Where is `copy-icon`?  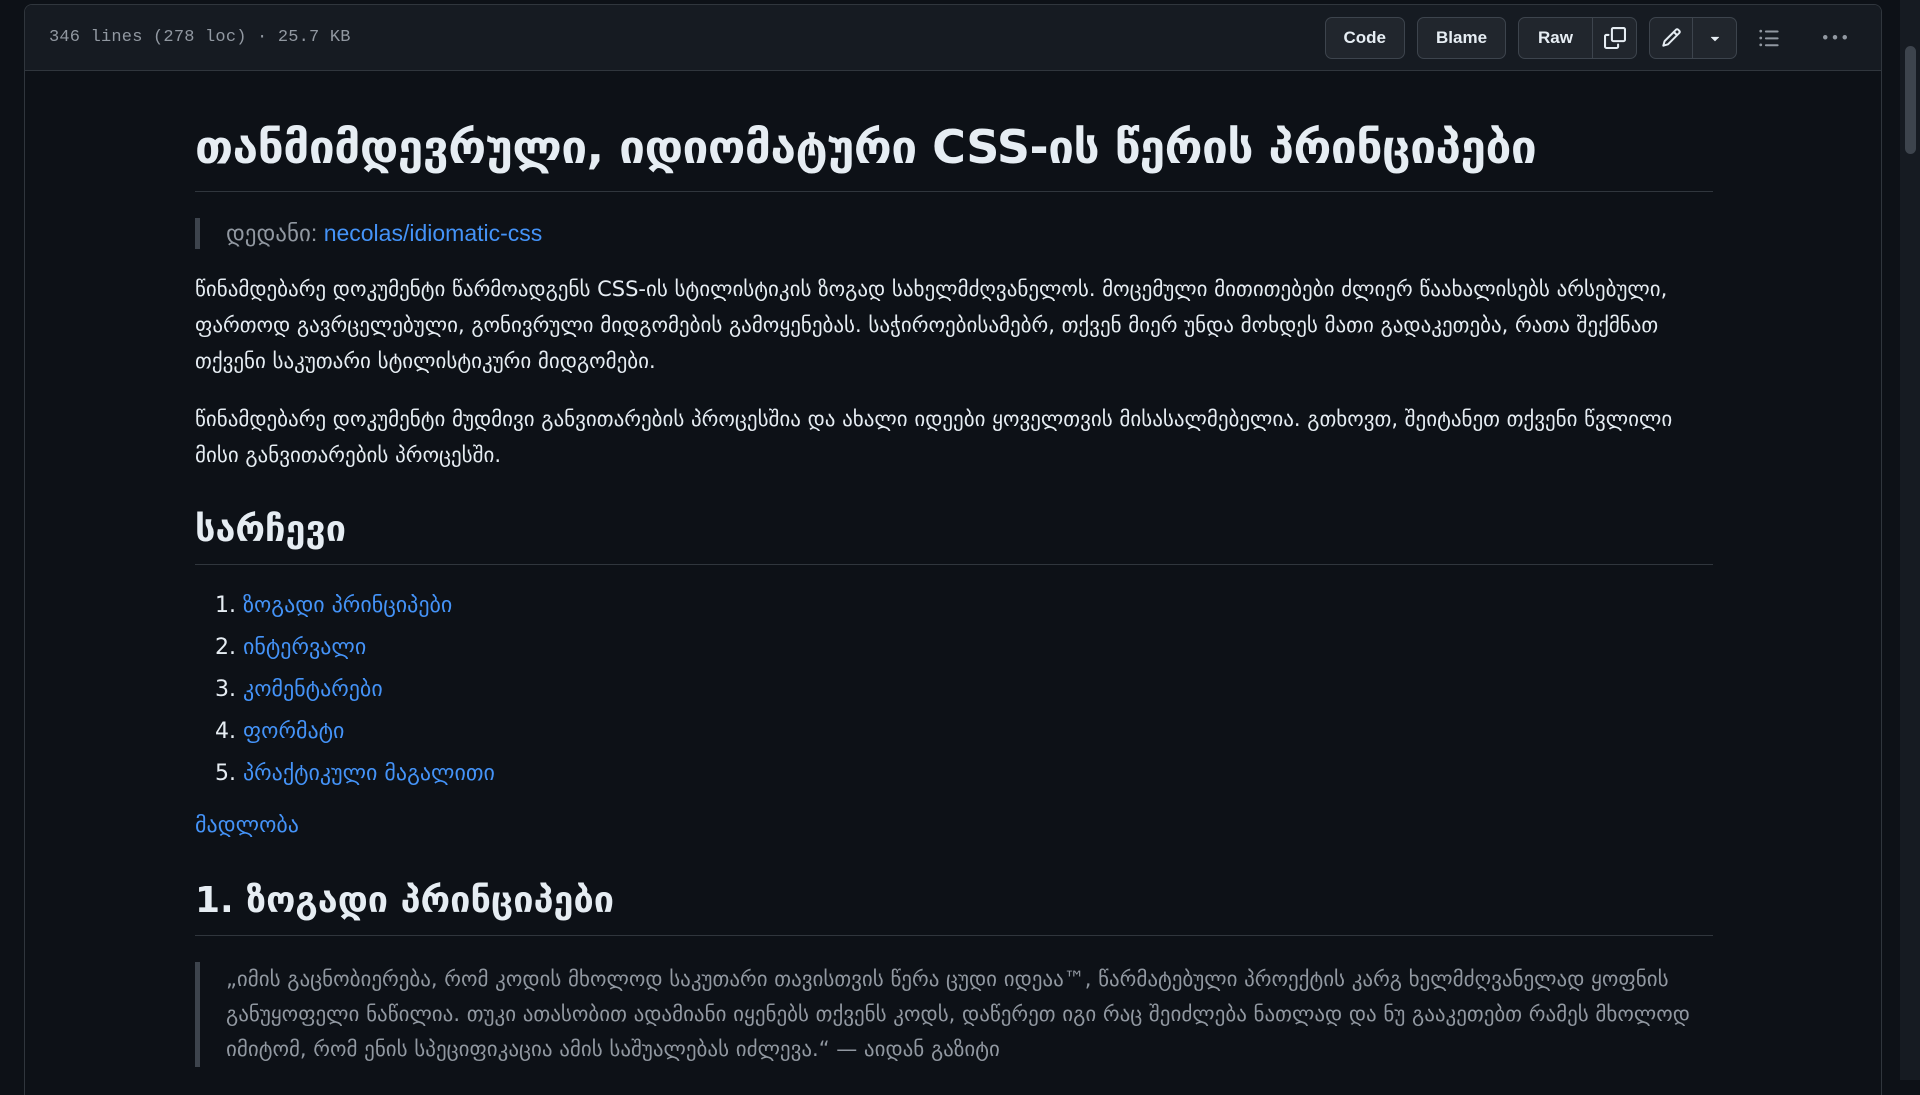 copy-icon is located at coordinates (1614, 37).